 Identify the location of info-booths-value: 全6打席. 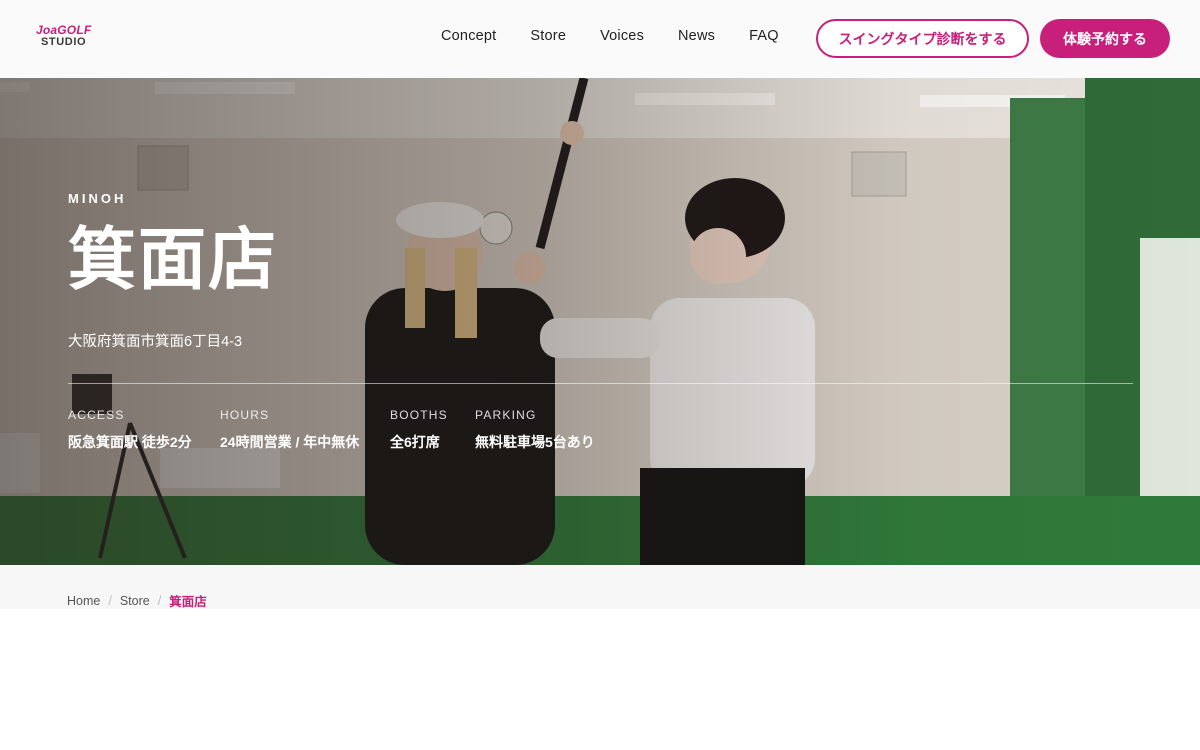
(415, 442).